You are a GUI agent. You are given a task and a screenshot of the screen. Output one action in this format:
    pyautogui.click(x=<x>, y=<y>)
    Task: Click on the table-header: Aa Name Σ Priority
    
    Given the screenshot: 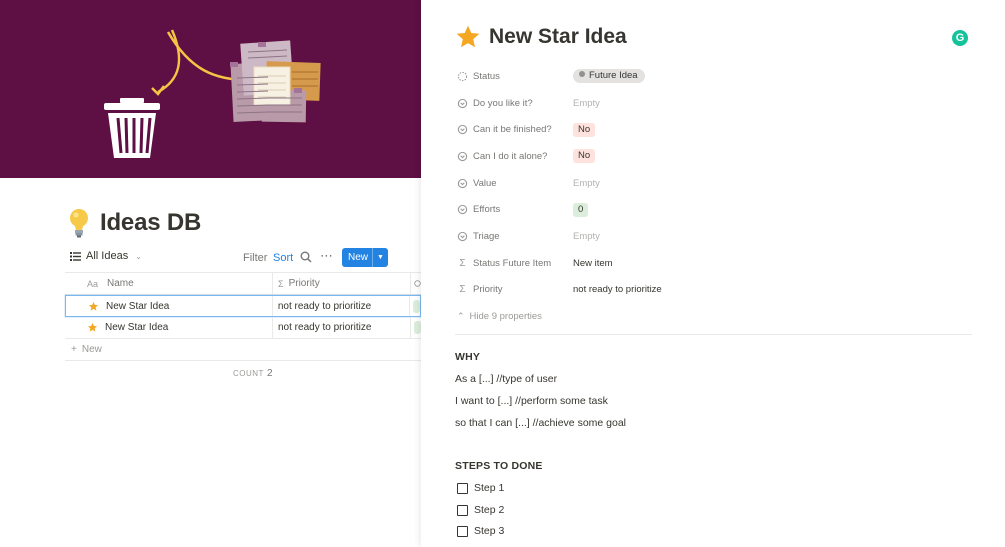 What is the action you would take?
    pyautogui.click(x=243, y=283)
    